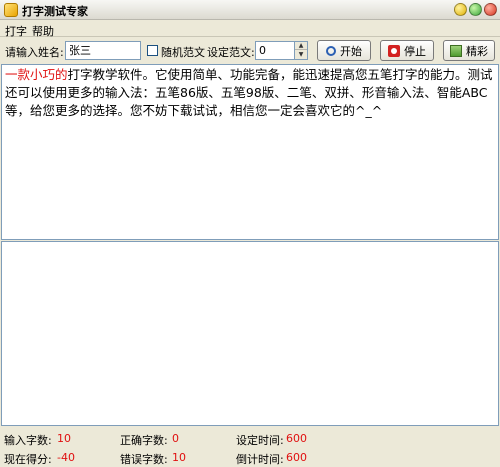 The image size is (500, 467). I want to click on error-chars-label: 错误字数:, so click(144, 459).